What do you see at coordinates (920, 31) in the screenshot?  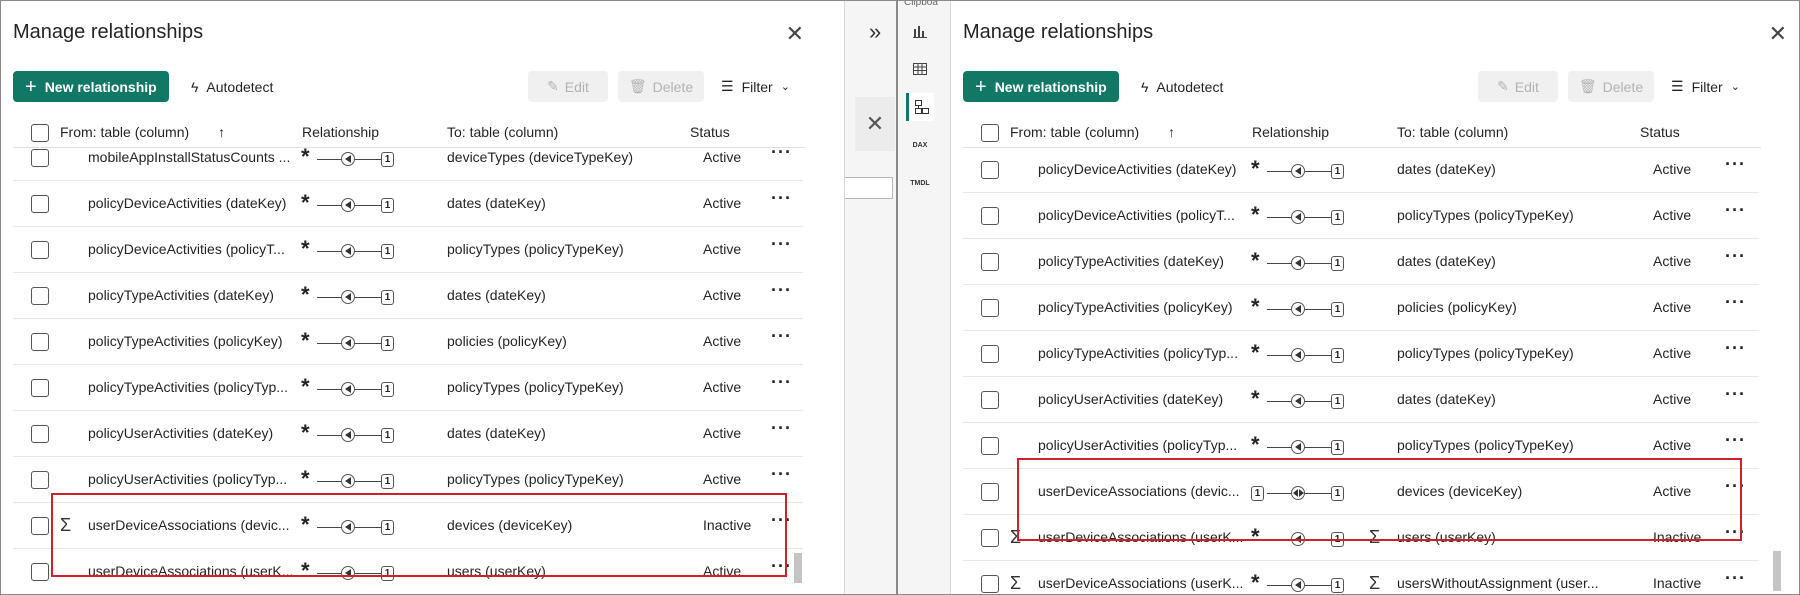 I see `report-view-icon` at bounding box center [920, 31].